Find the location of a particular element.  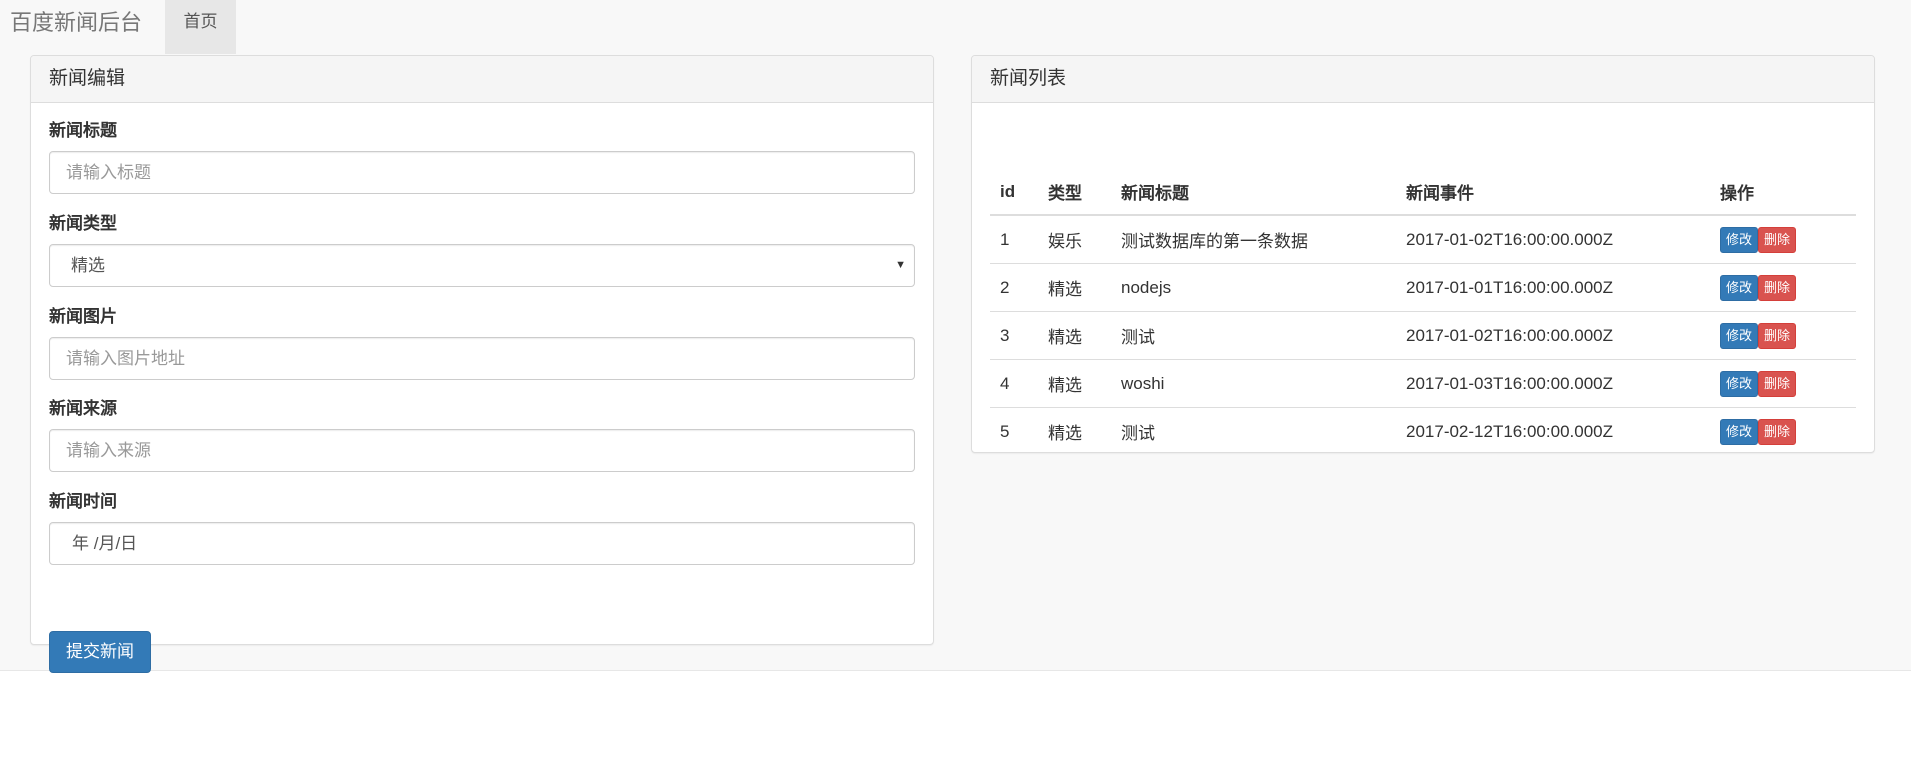

submit-news-button: 提交新闻 is located at coordinates (100, 652).